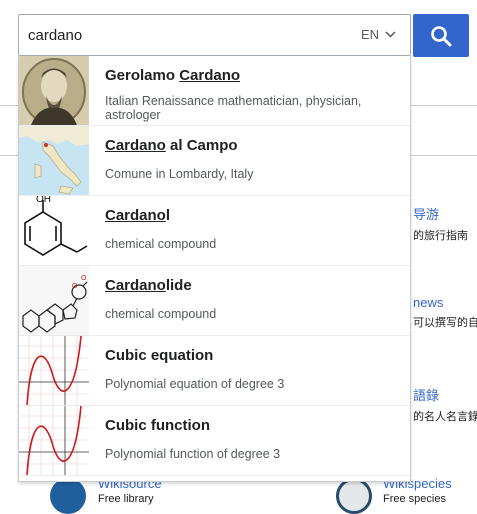  I want to click on molecule-thumbnail: O O, so click(54, 300).